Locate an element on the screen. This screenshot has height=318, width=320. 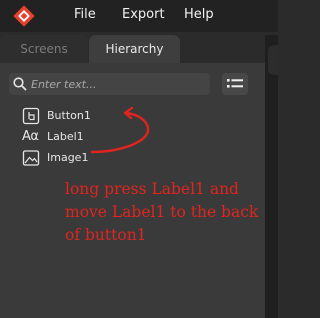
side-panel-edge is located at coordinates (271, 176).